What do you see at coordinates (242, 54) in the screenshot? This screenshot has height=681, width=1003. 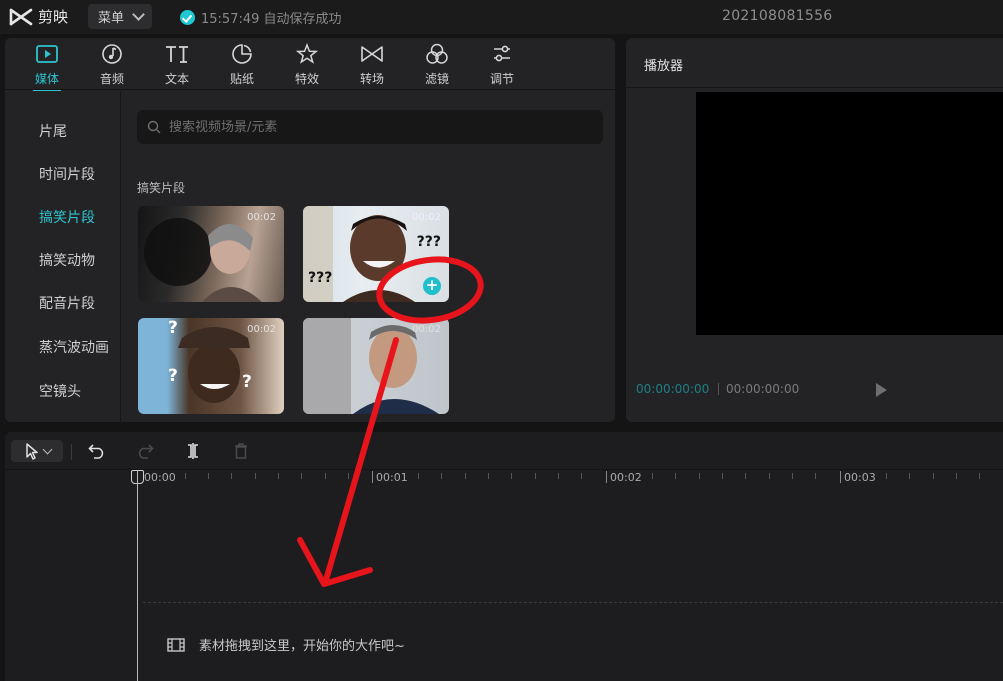 I see `sticker-icon` at bounding box center [242, 54].